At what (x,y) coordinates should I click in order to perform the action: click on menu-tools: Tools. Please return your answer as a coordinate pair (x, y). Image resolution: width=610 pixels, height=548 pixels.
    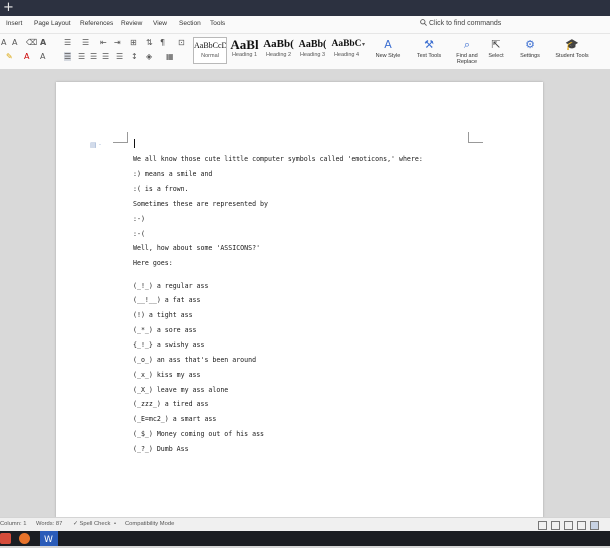
    Looking at the image, I should click on (217, 23).